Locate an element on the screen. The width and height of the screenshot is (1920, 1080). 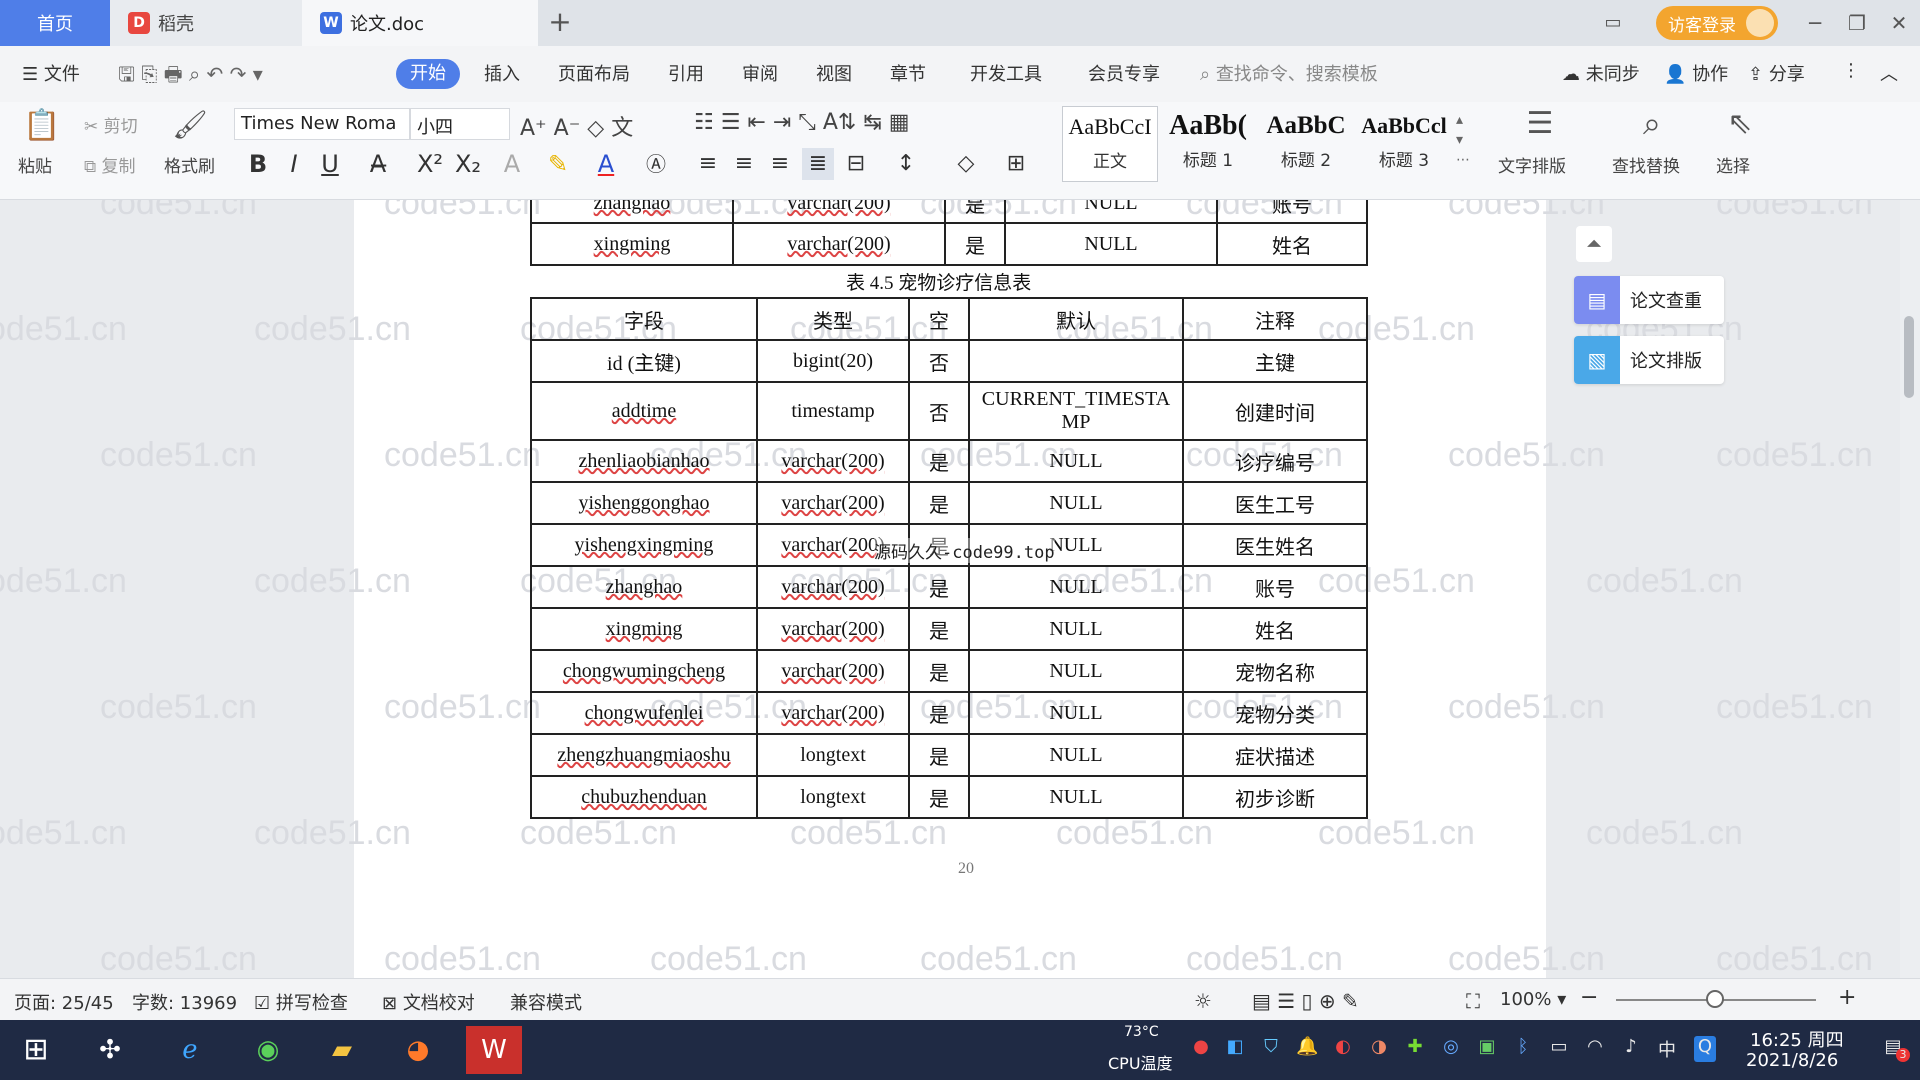
strikethrough-icon: A̶ is located at coordinates (378, 164).